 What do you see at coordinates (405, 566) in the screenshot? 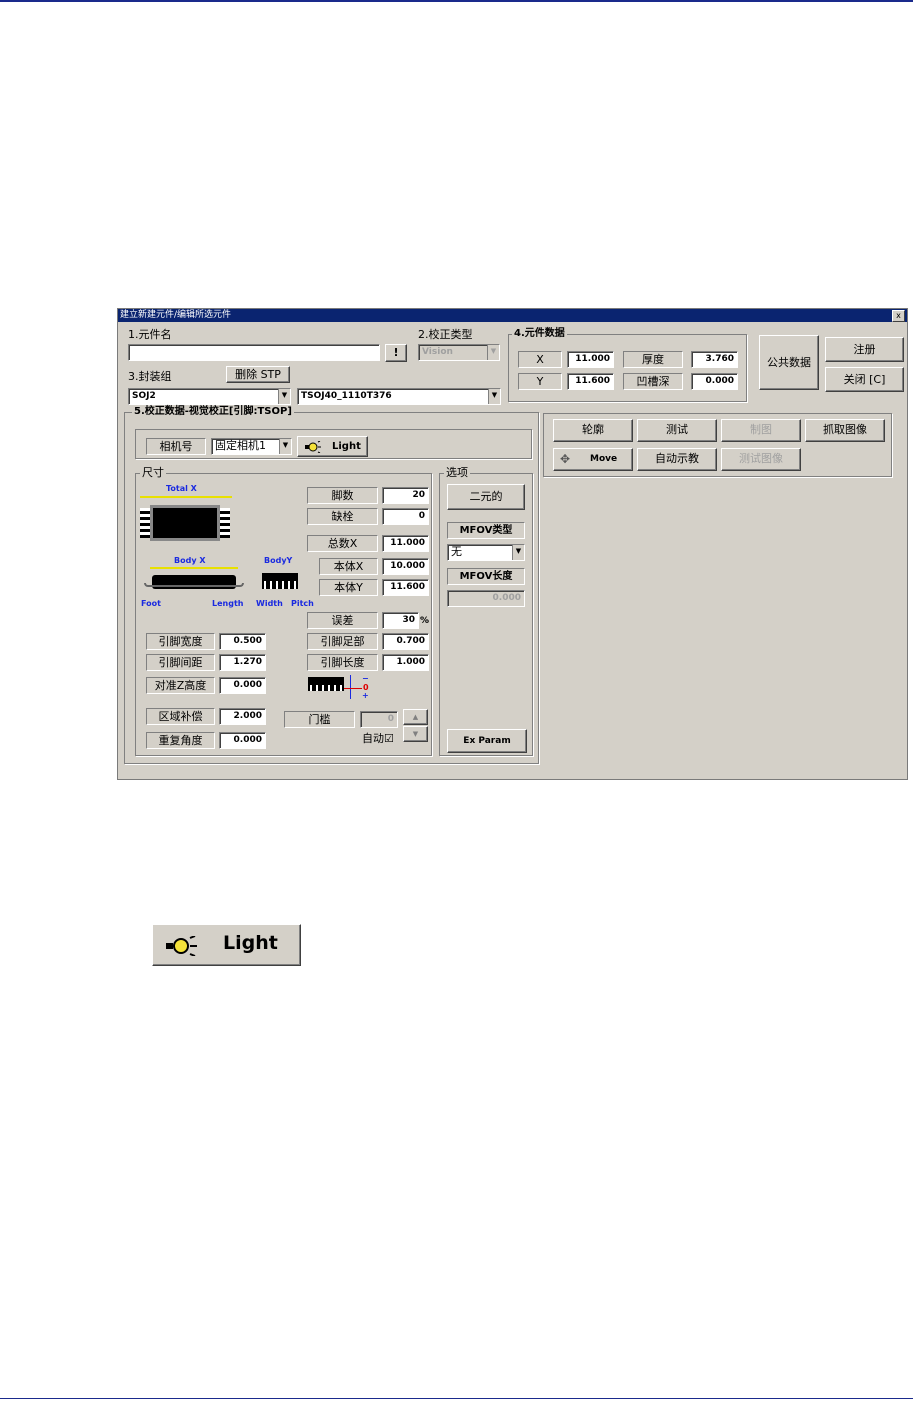
I see `body-x-input: 10.000` at bounding box center [405, 566].